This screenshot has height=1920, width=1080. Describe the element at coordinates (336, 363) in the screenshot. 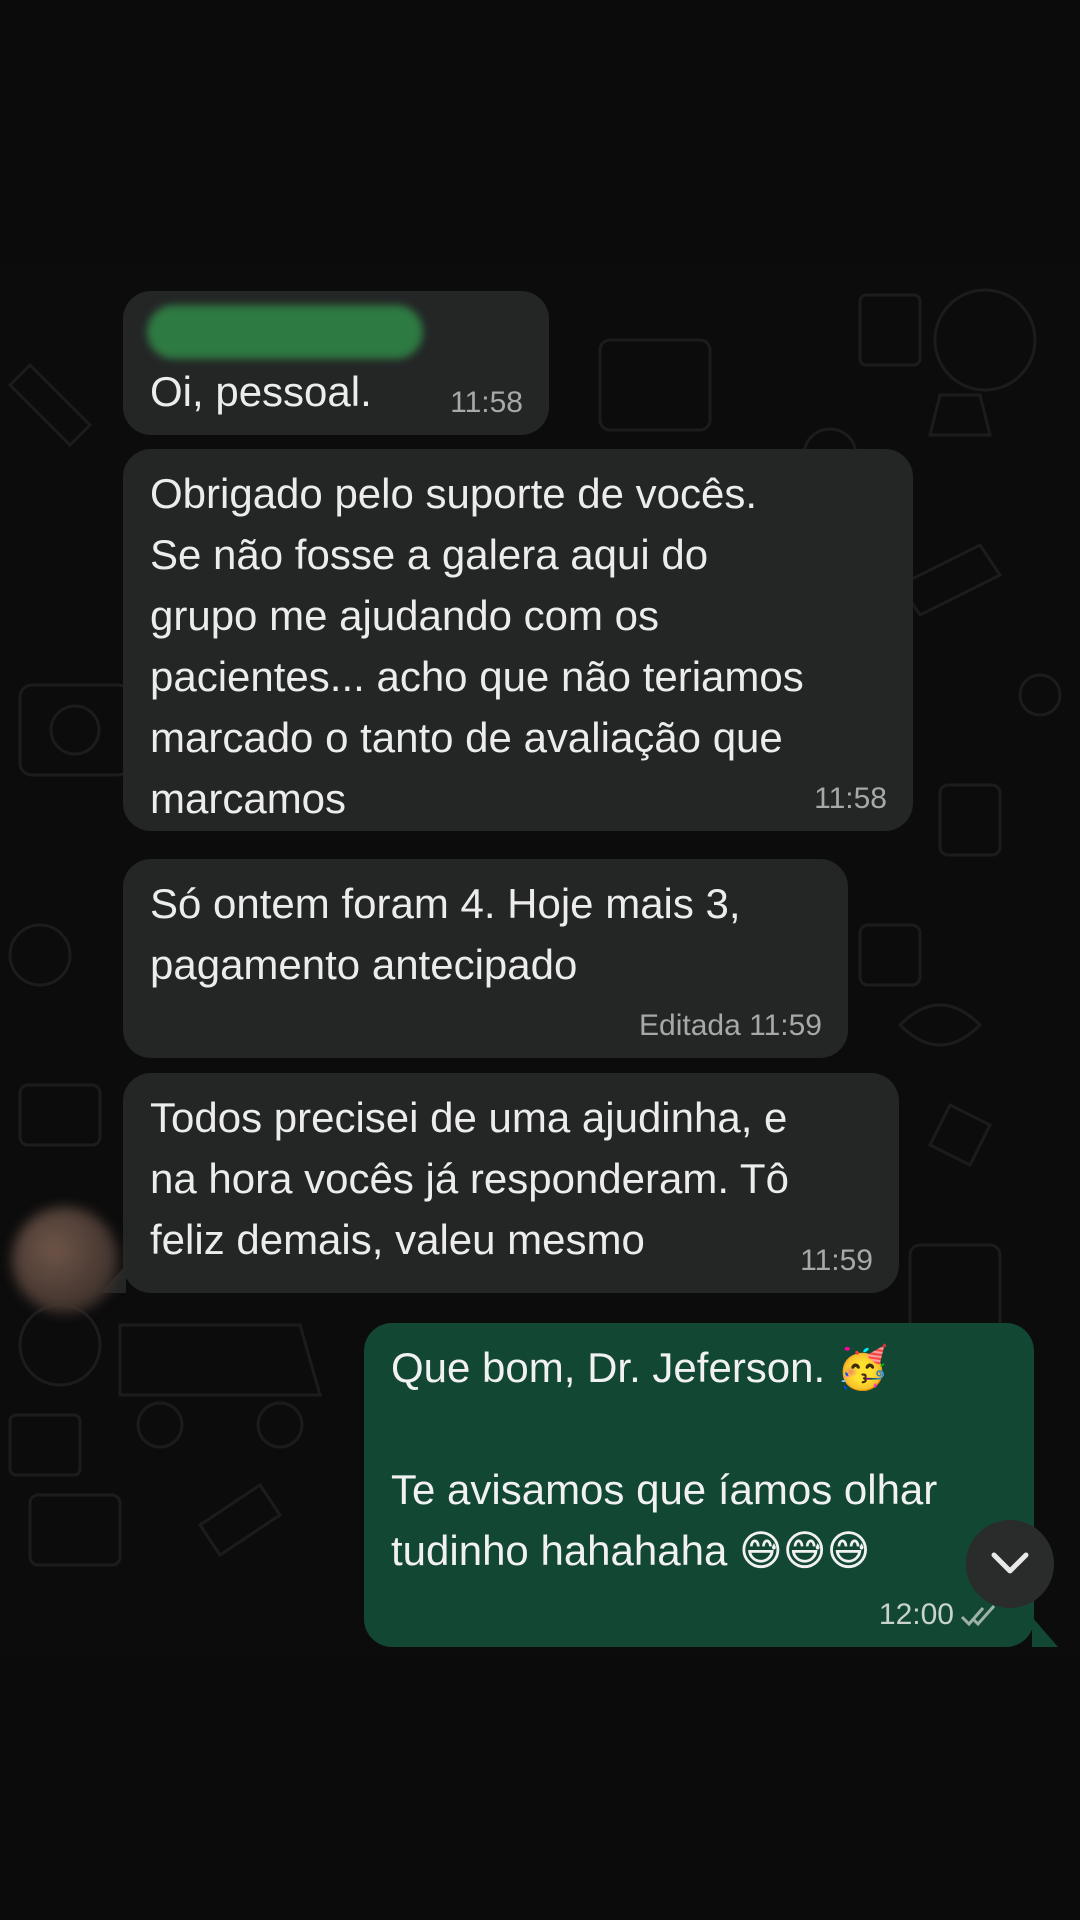

I see `message-bubble-incoming: Oi, pessoal. 11:58` at that location.